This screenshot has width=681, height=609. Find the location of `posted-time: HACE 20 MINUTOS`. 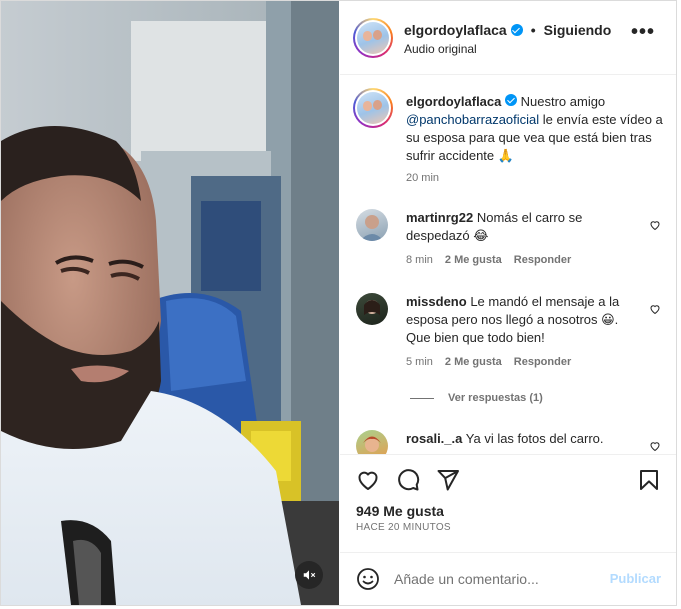

posted-time: HACE 20 MINUTOS is located at coordinates (403, 527).